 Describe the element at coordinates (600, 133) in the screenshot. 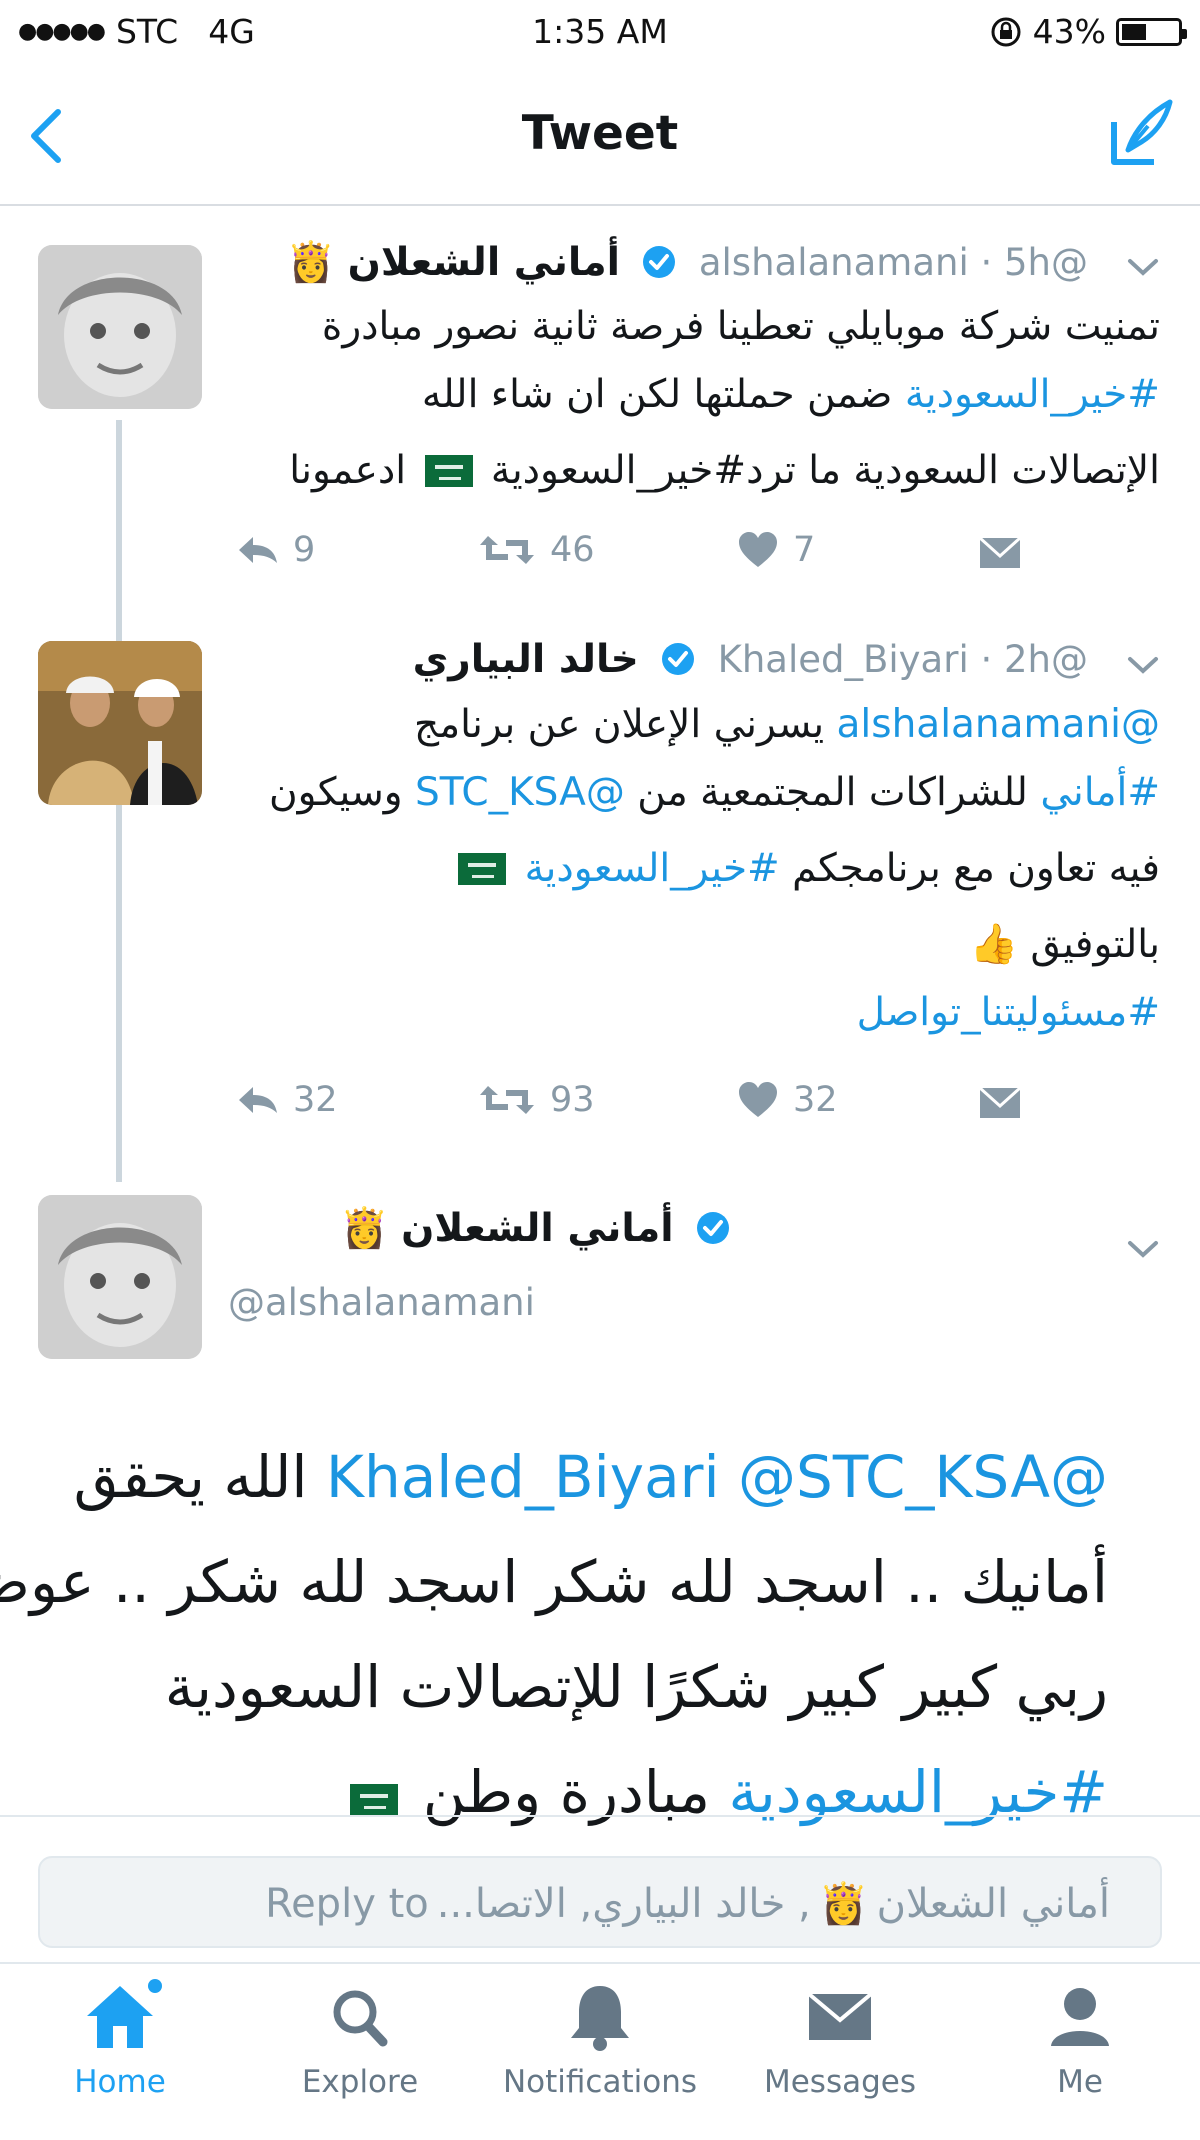

I see `page-title: Tweet` at that location.